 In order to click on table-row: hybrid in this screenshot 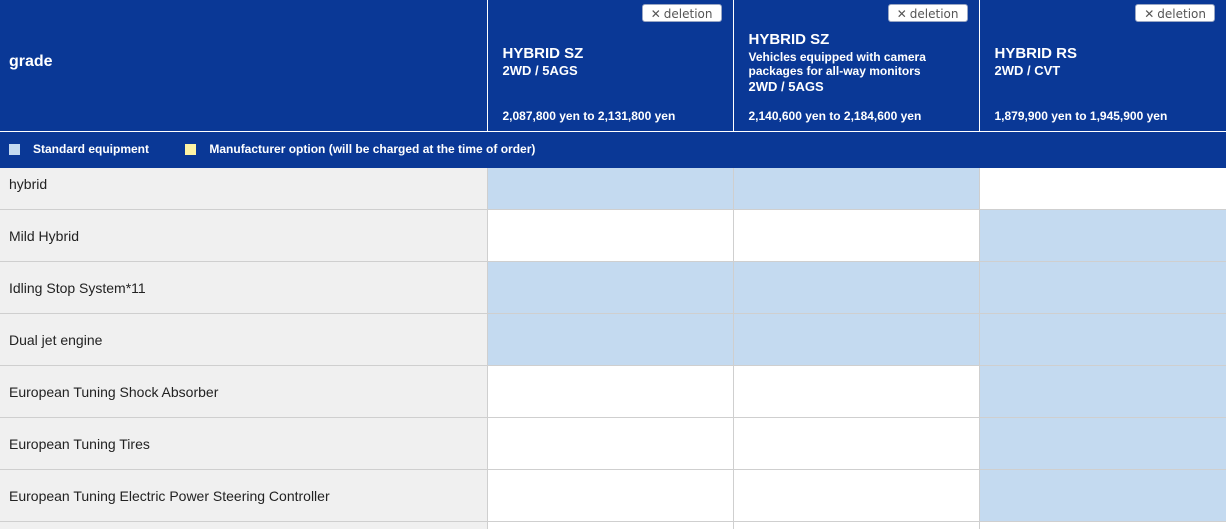, I will do `click(613, 189)`.